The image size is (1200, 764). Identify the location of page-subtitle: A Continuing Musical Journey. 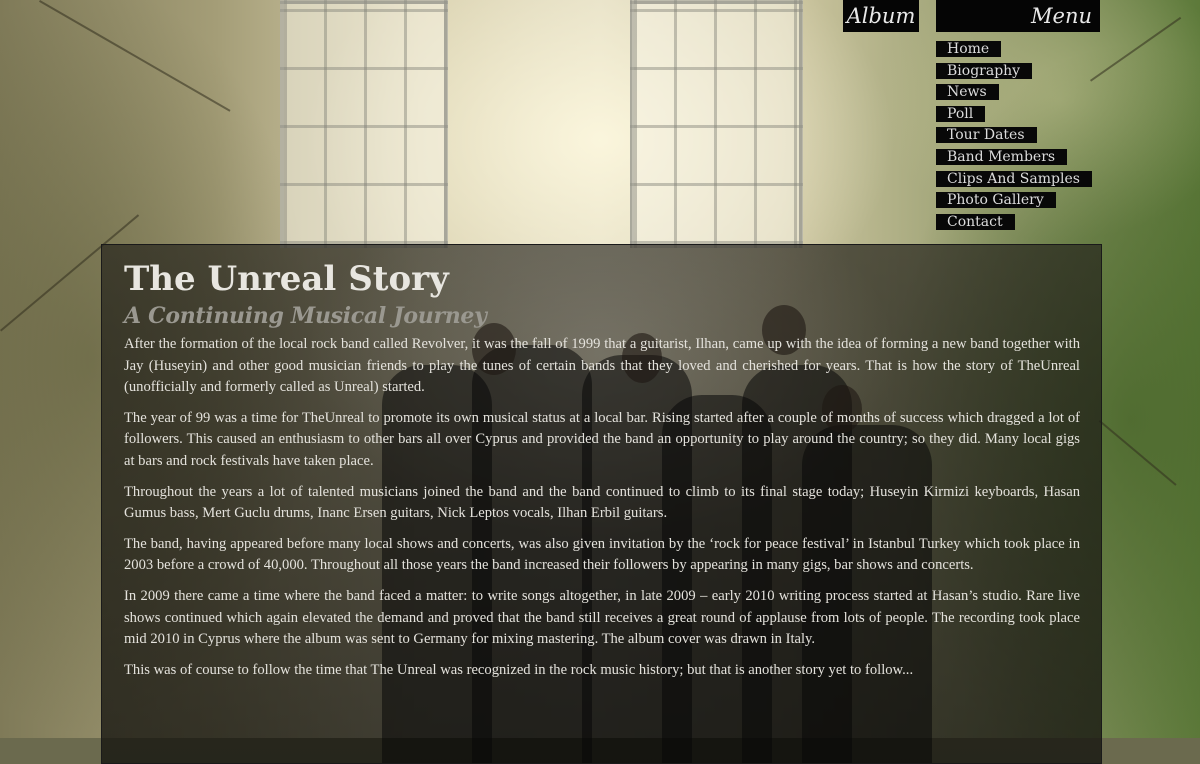
(305, 316).